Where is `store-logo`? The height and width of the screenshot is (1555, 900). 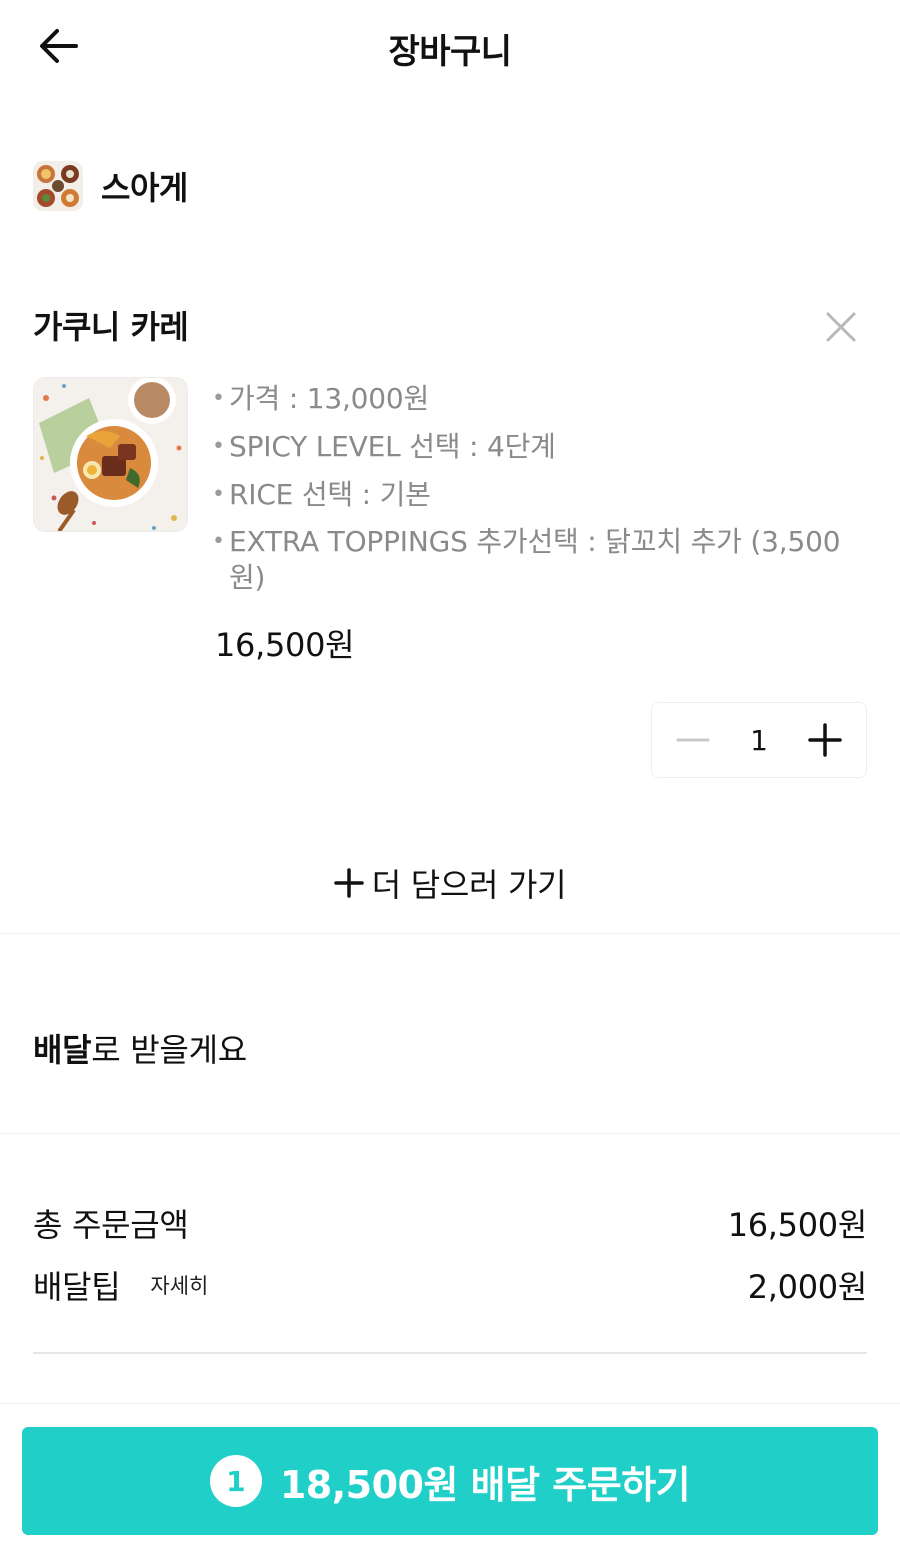 store-logo is located at coordinates (58, 186).